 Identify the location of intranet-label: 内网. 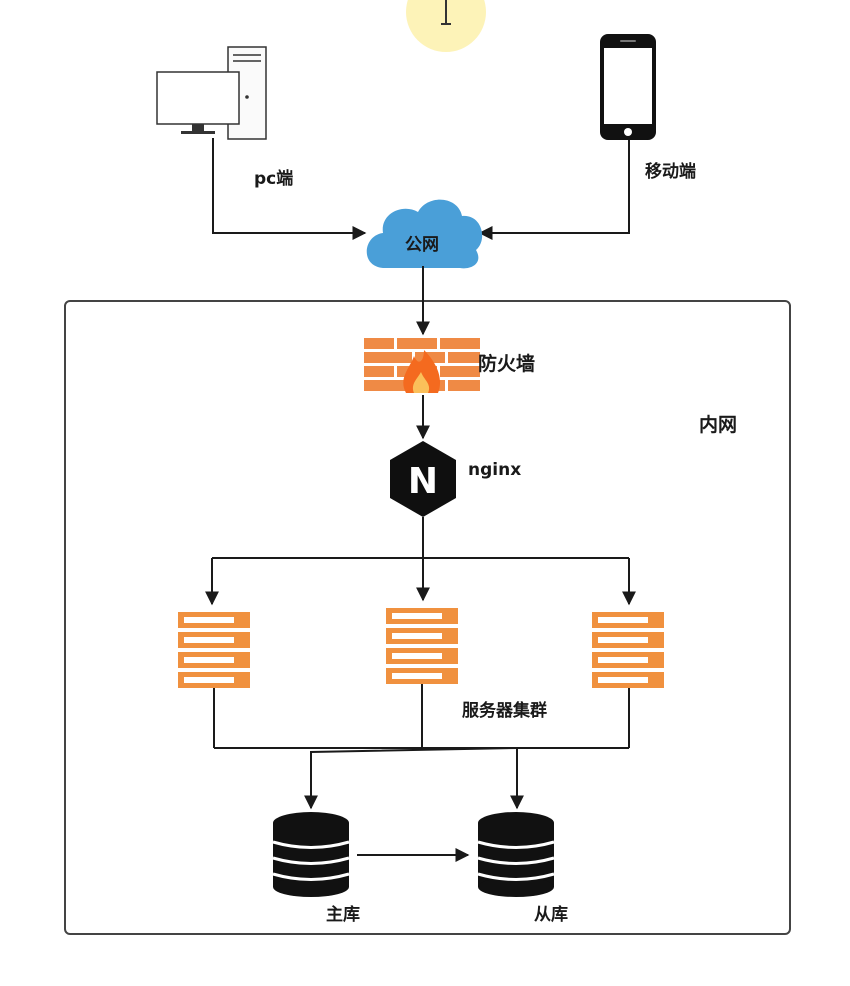
(718, 424).